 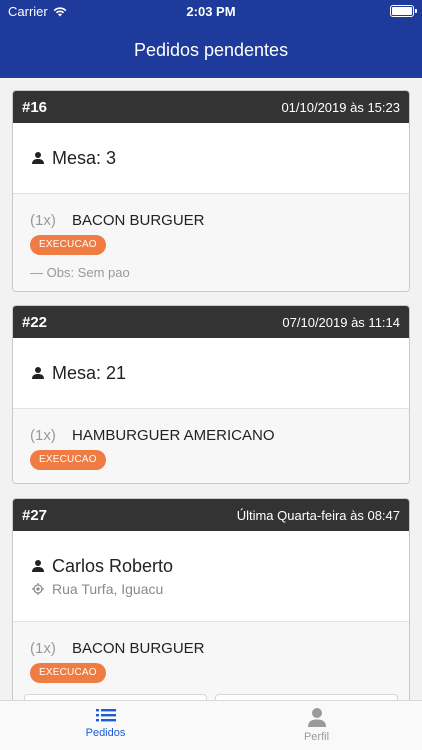 I want to click on order-header: #16 01/10/2019 às 15:23, so click(x=211, y=107).